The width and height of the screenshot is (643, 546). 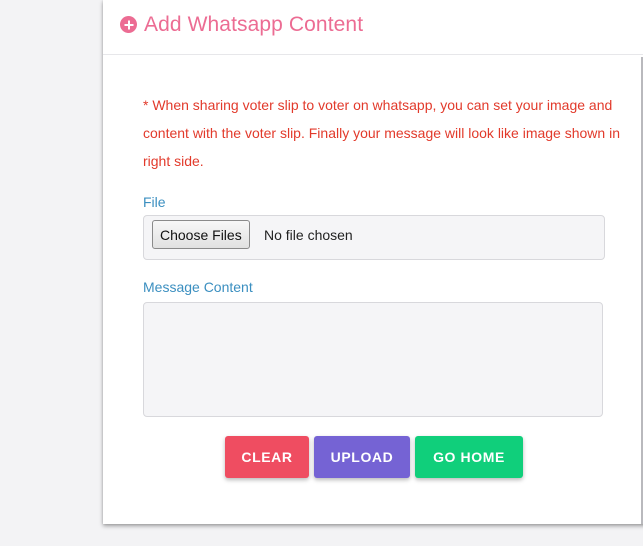 What do you see at coordinates (201, 234) in the screenshot?
I see `choose-files-button: Choose Files` at bounding box center [201, 234].